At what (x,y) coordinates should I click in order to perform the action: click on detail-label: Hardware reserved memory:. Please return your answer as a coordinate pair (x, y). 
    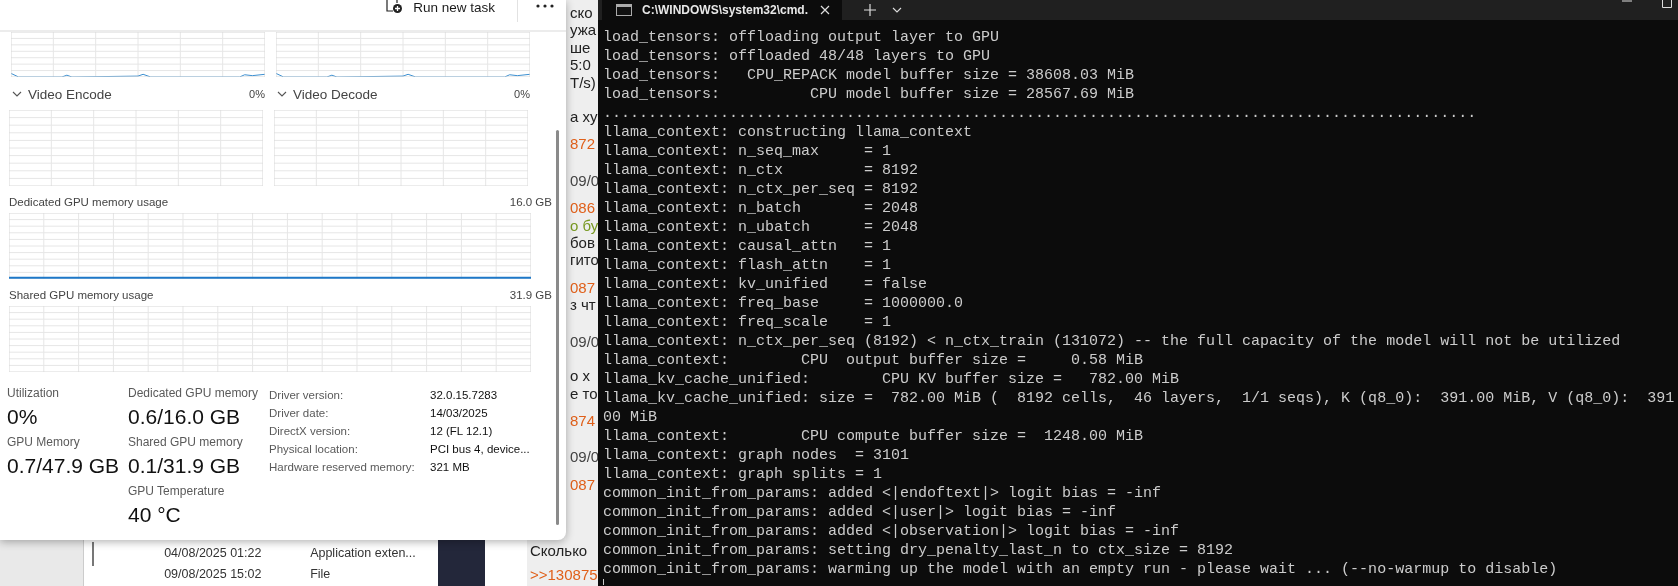
    Looking at the image, I should click on (342, 467).